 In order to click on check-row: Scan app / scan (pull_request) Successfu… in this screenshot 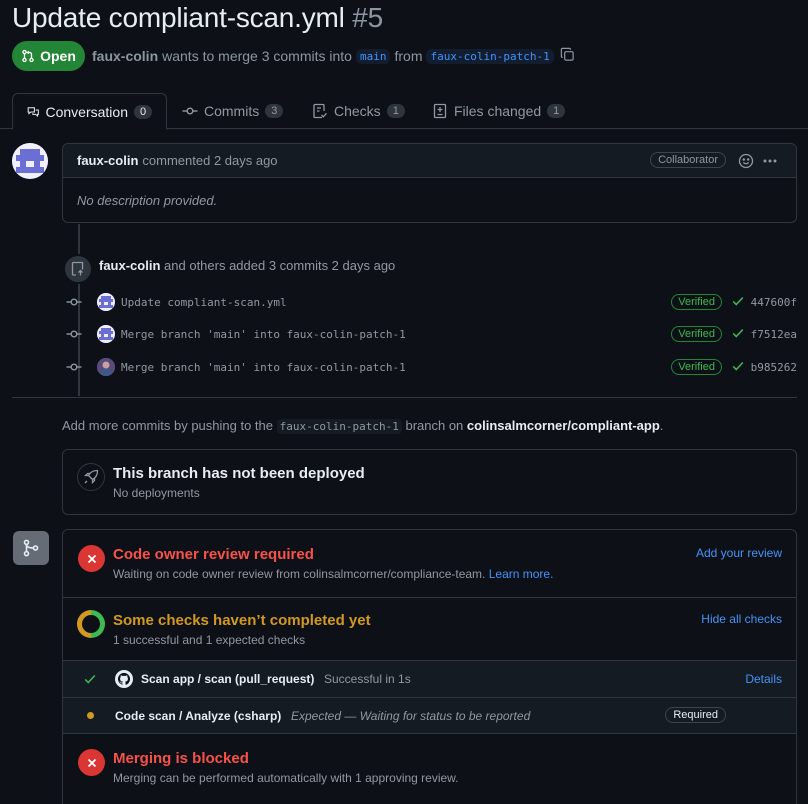, I will do `click(429, 679)`.